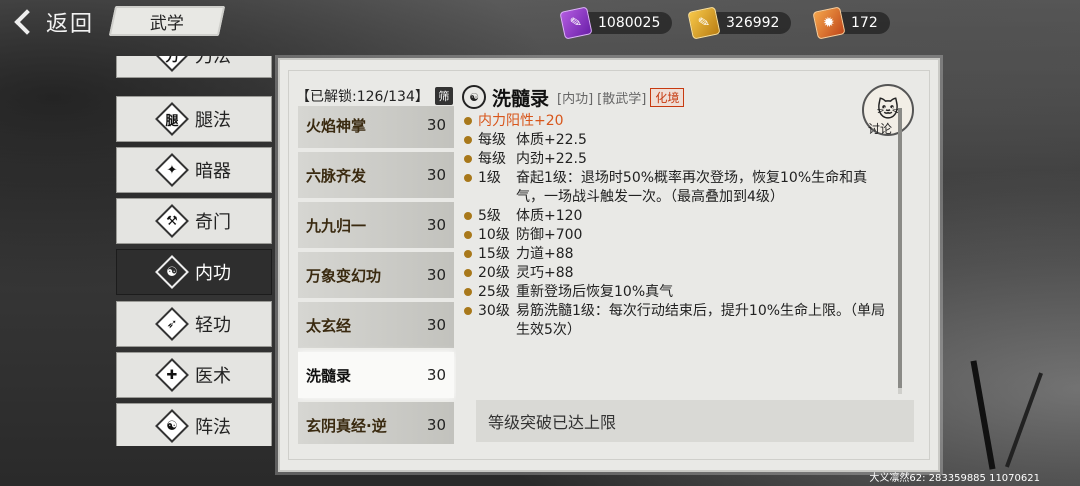 The width and height of the screenshot is (1080, 486). I want to click on detail-line: 5级 体质+120, so click(679, 216).